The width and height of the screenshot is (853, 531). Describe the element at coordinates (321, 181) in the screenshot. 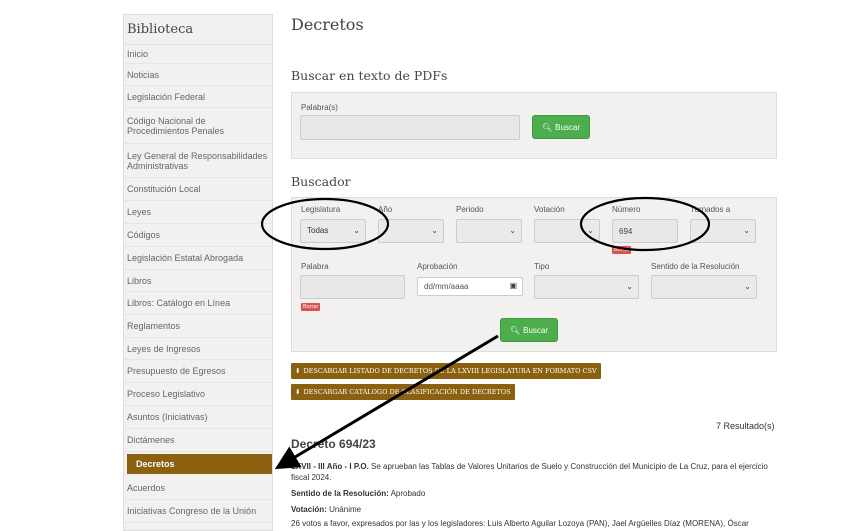

I see `finder-title: Buscador` at that location.